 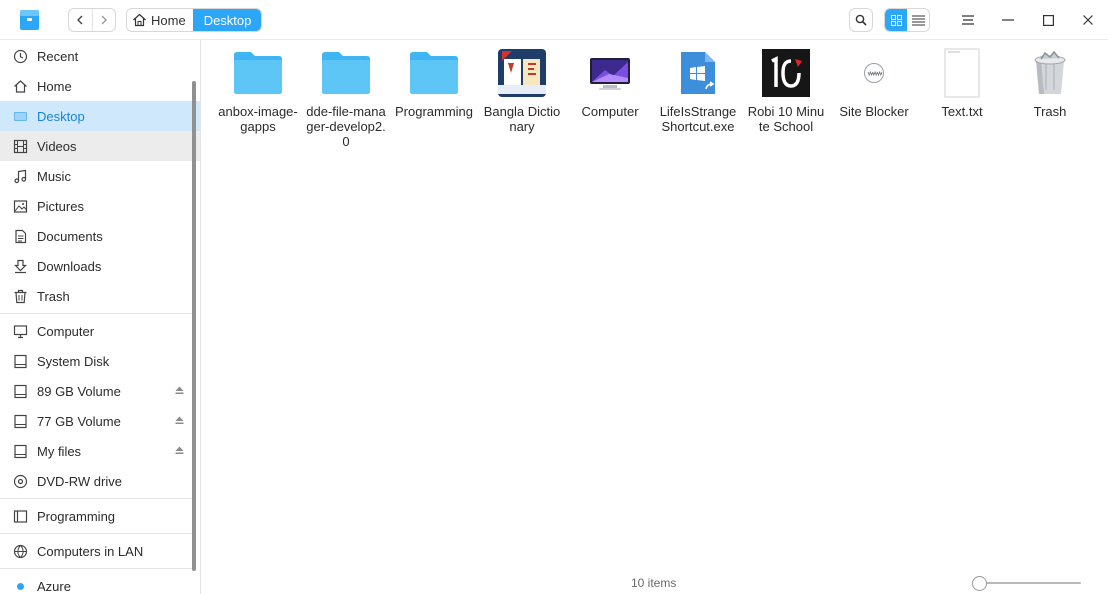 I want to click on optical-disc-icon, so click(x=20, y=481).